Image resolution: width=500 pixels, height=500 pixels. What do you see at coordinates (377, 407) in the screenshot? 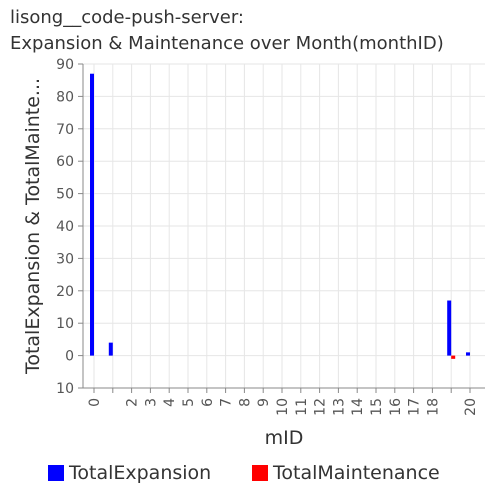
I see `x-tick-label: 15` at bounding box center [377, 407].